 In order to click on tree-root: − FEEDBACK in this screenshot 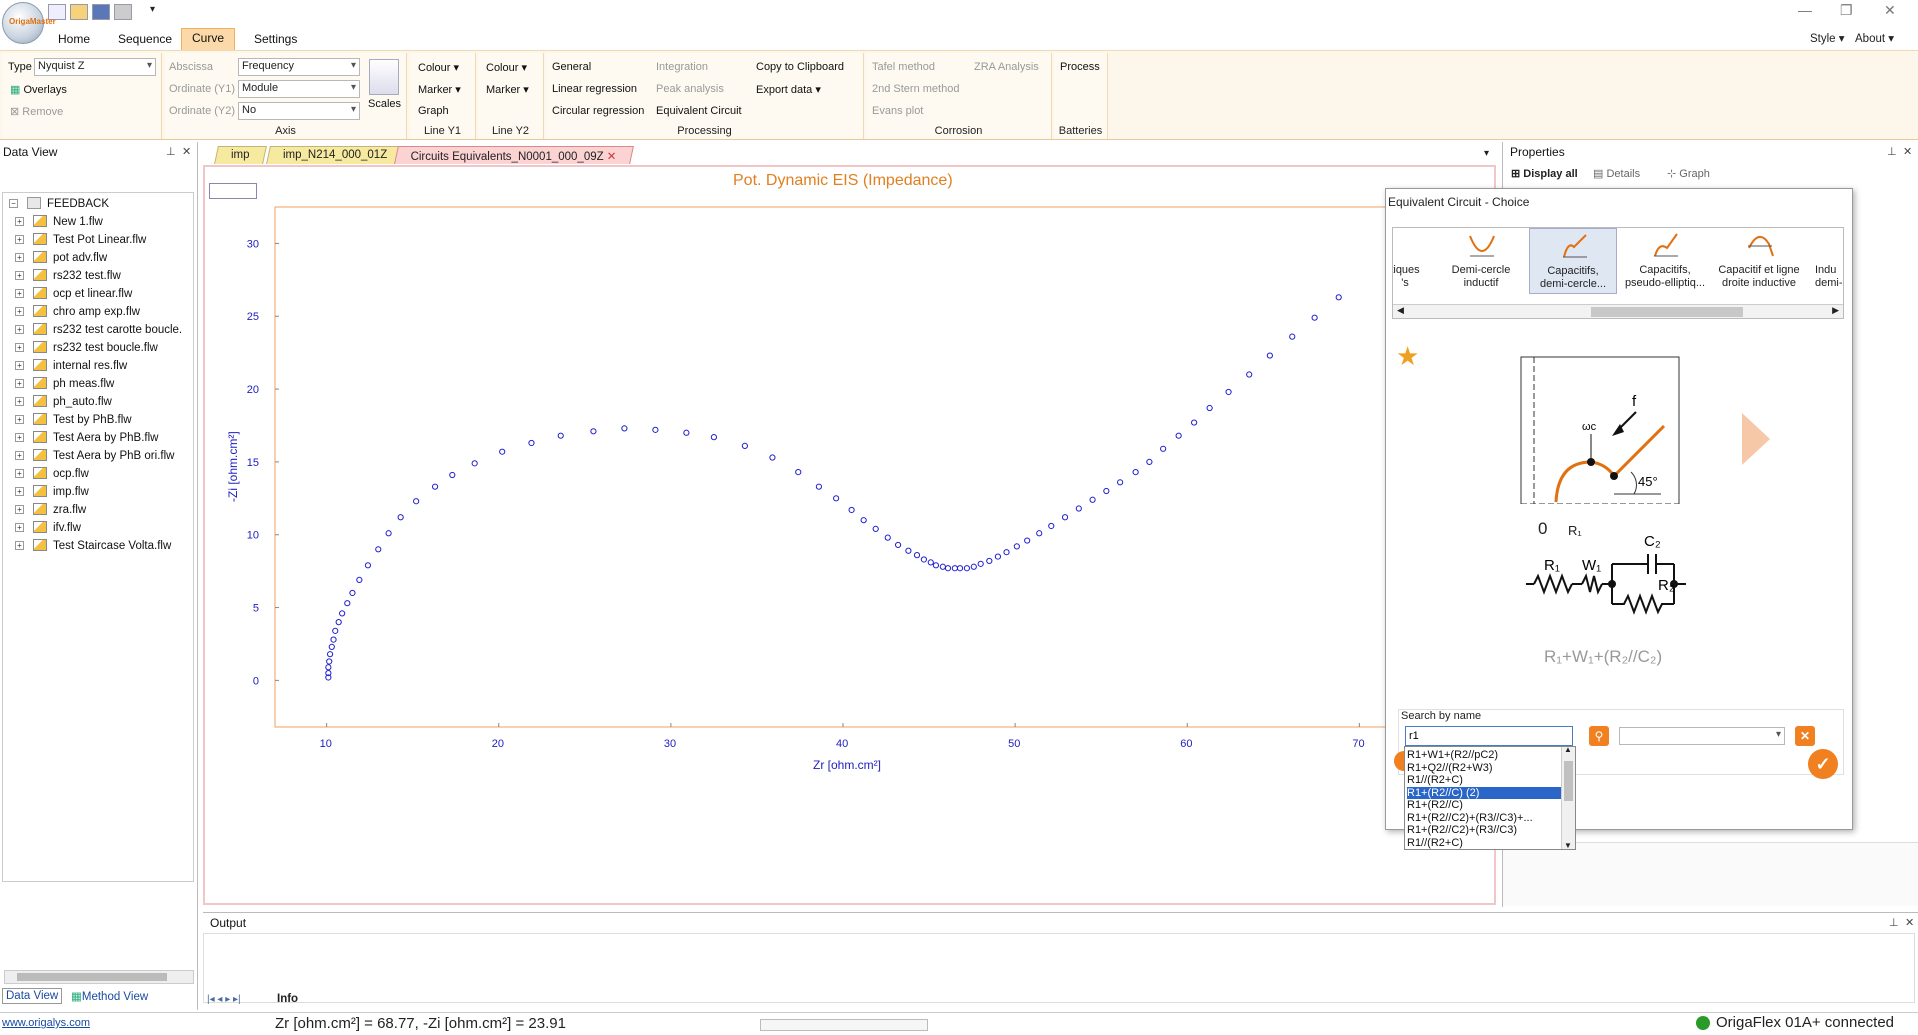, I will do `click(59, 203)`.